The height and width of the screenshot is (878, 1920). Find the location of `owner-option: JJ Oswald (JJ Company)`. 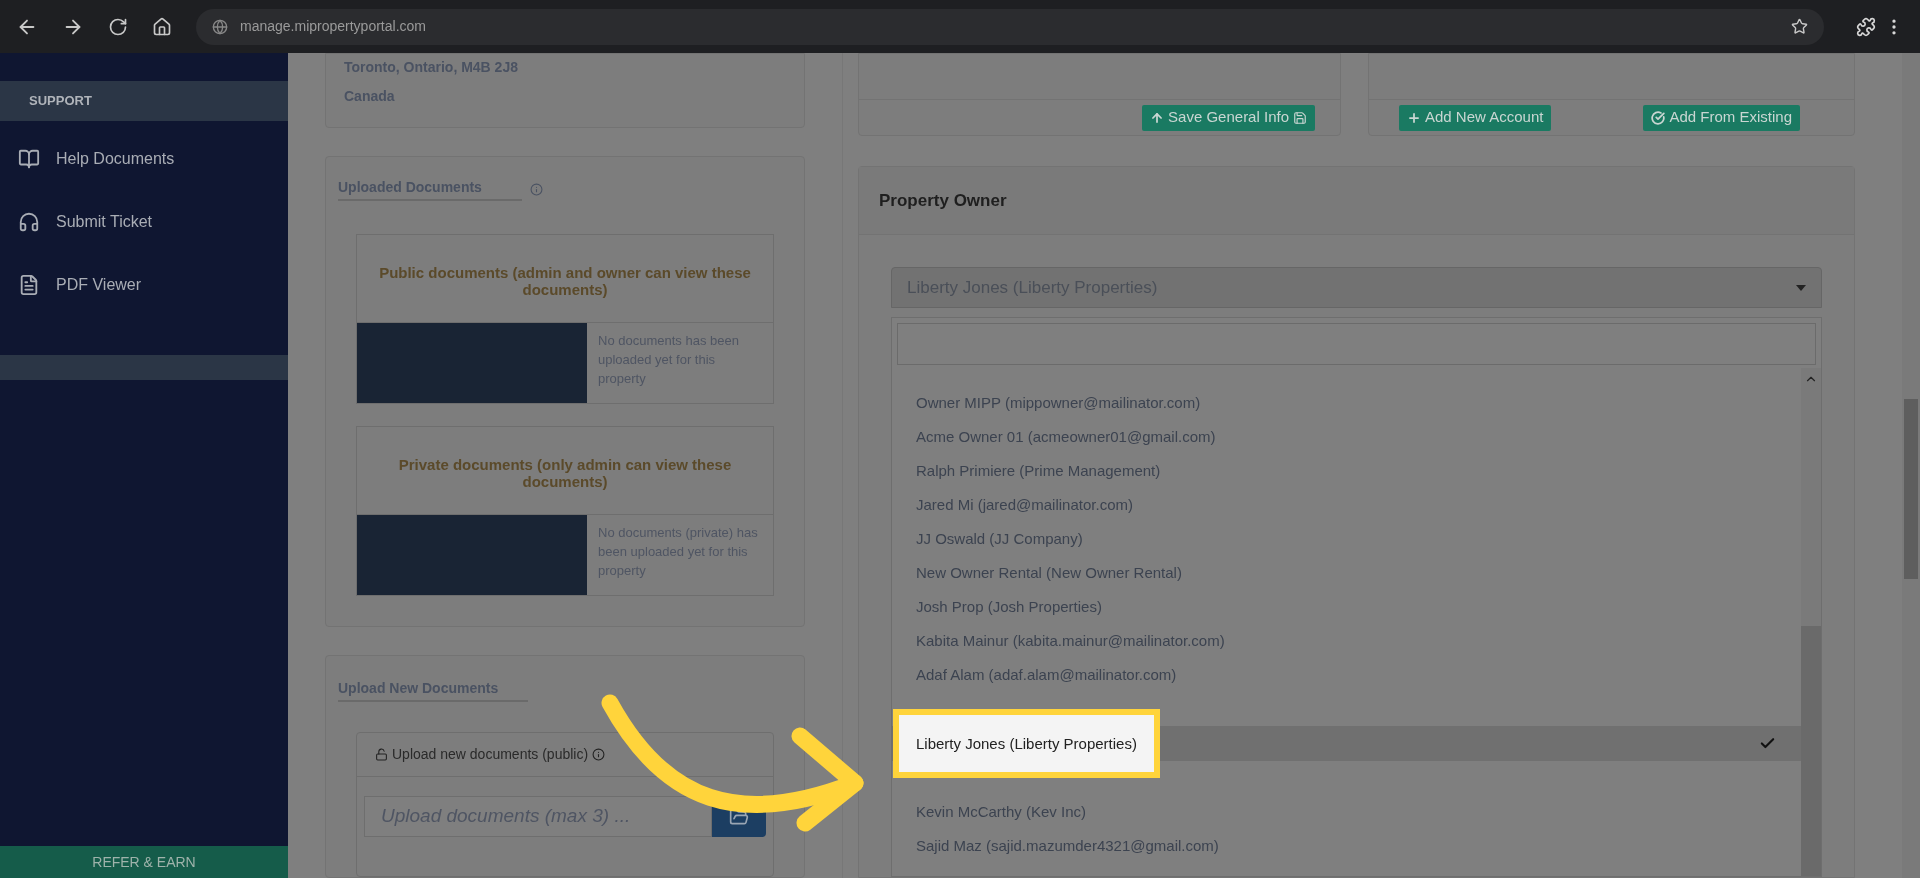

owner-option: JJ Oswald (JJ Company) is located at coordinates (1346, 539).